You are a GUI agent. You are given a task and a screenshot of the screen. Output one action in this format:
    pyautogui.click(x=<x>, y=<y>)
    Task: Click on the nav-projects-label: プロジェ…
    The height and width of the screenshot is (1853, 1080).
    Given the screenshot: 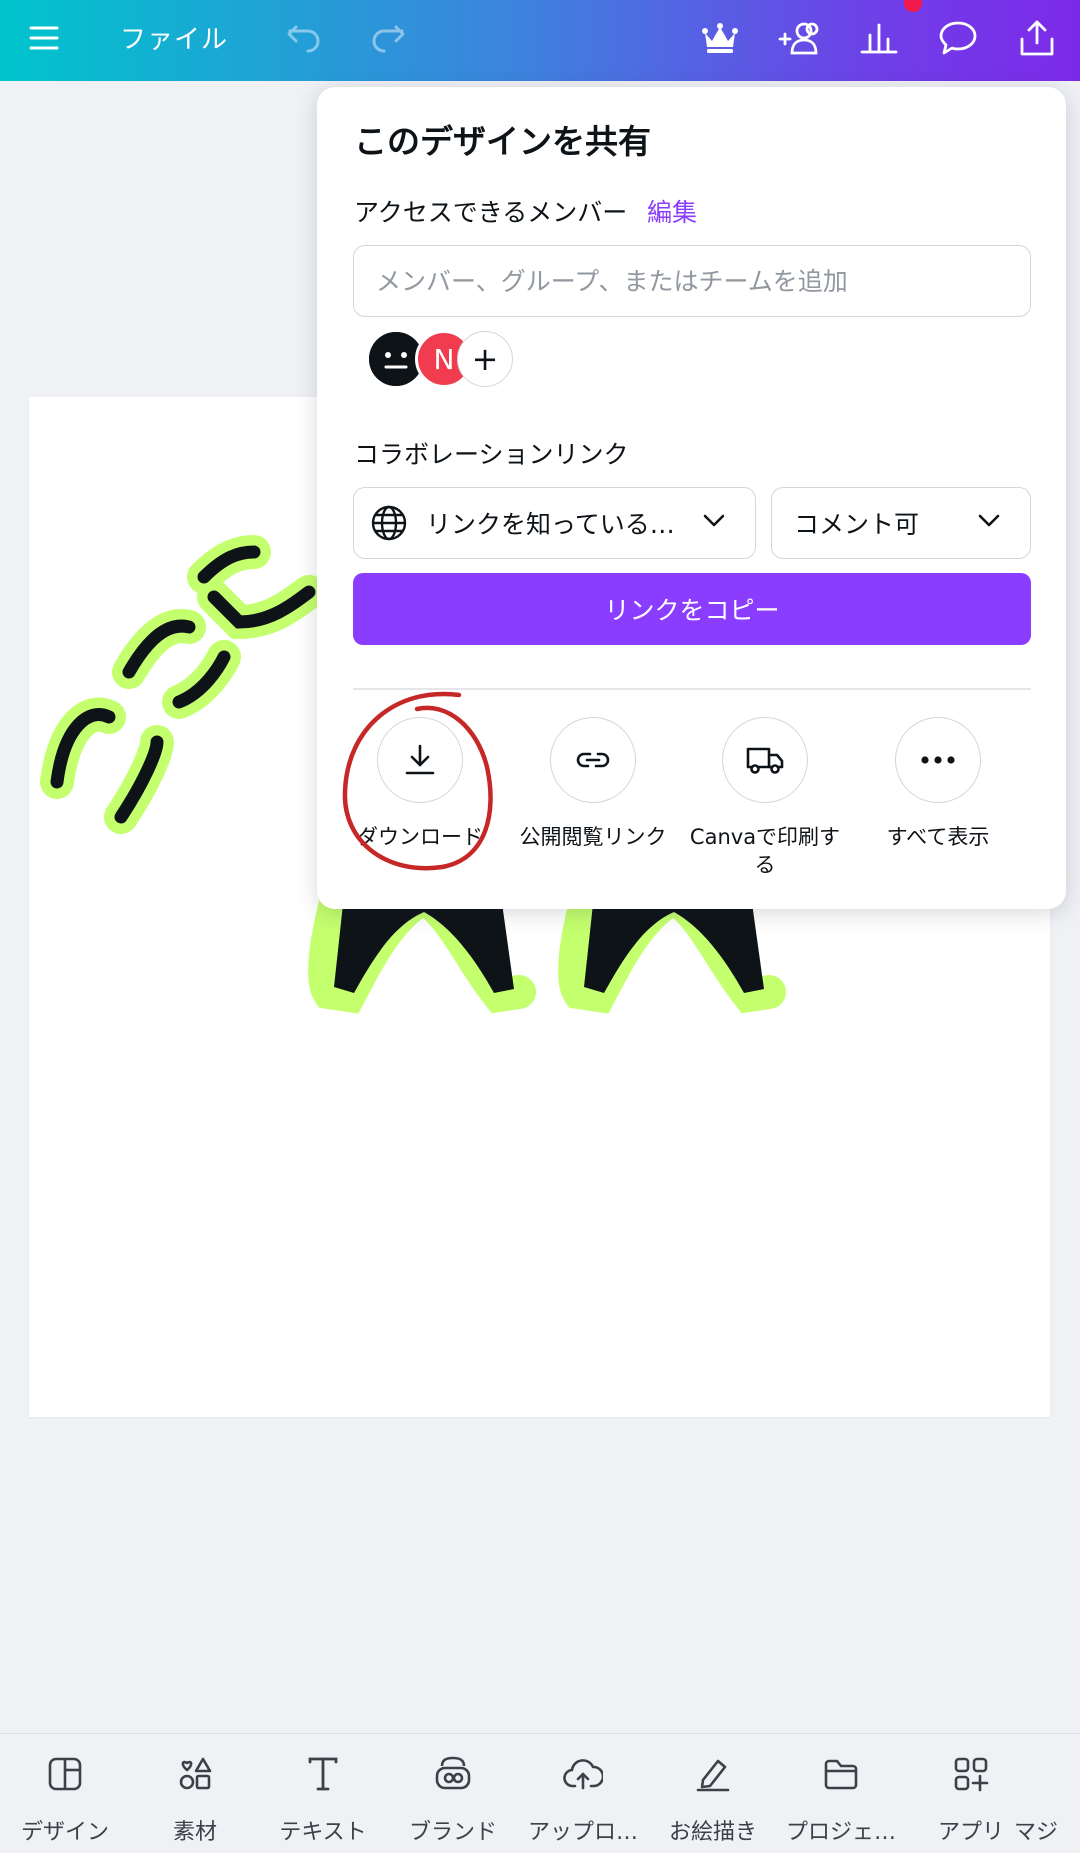 What is the action you would take?
    pyautogui.click(x=840, y=1832)
    